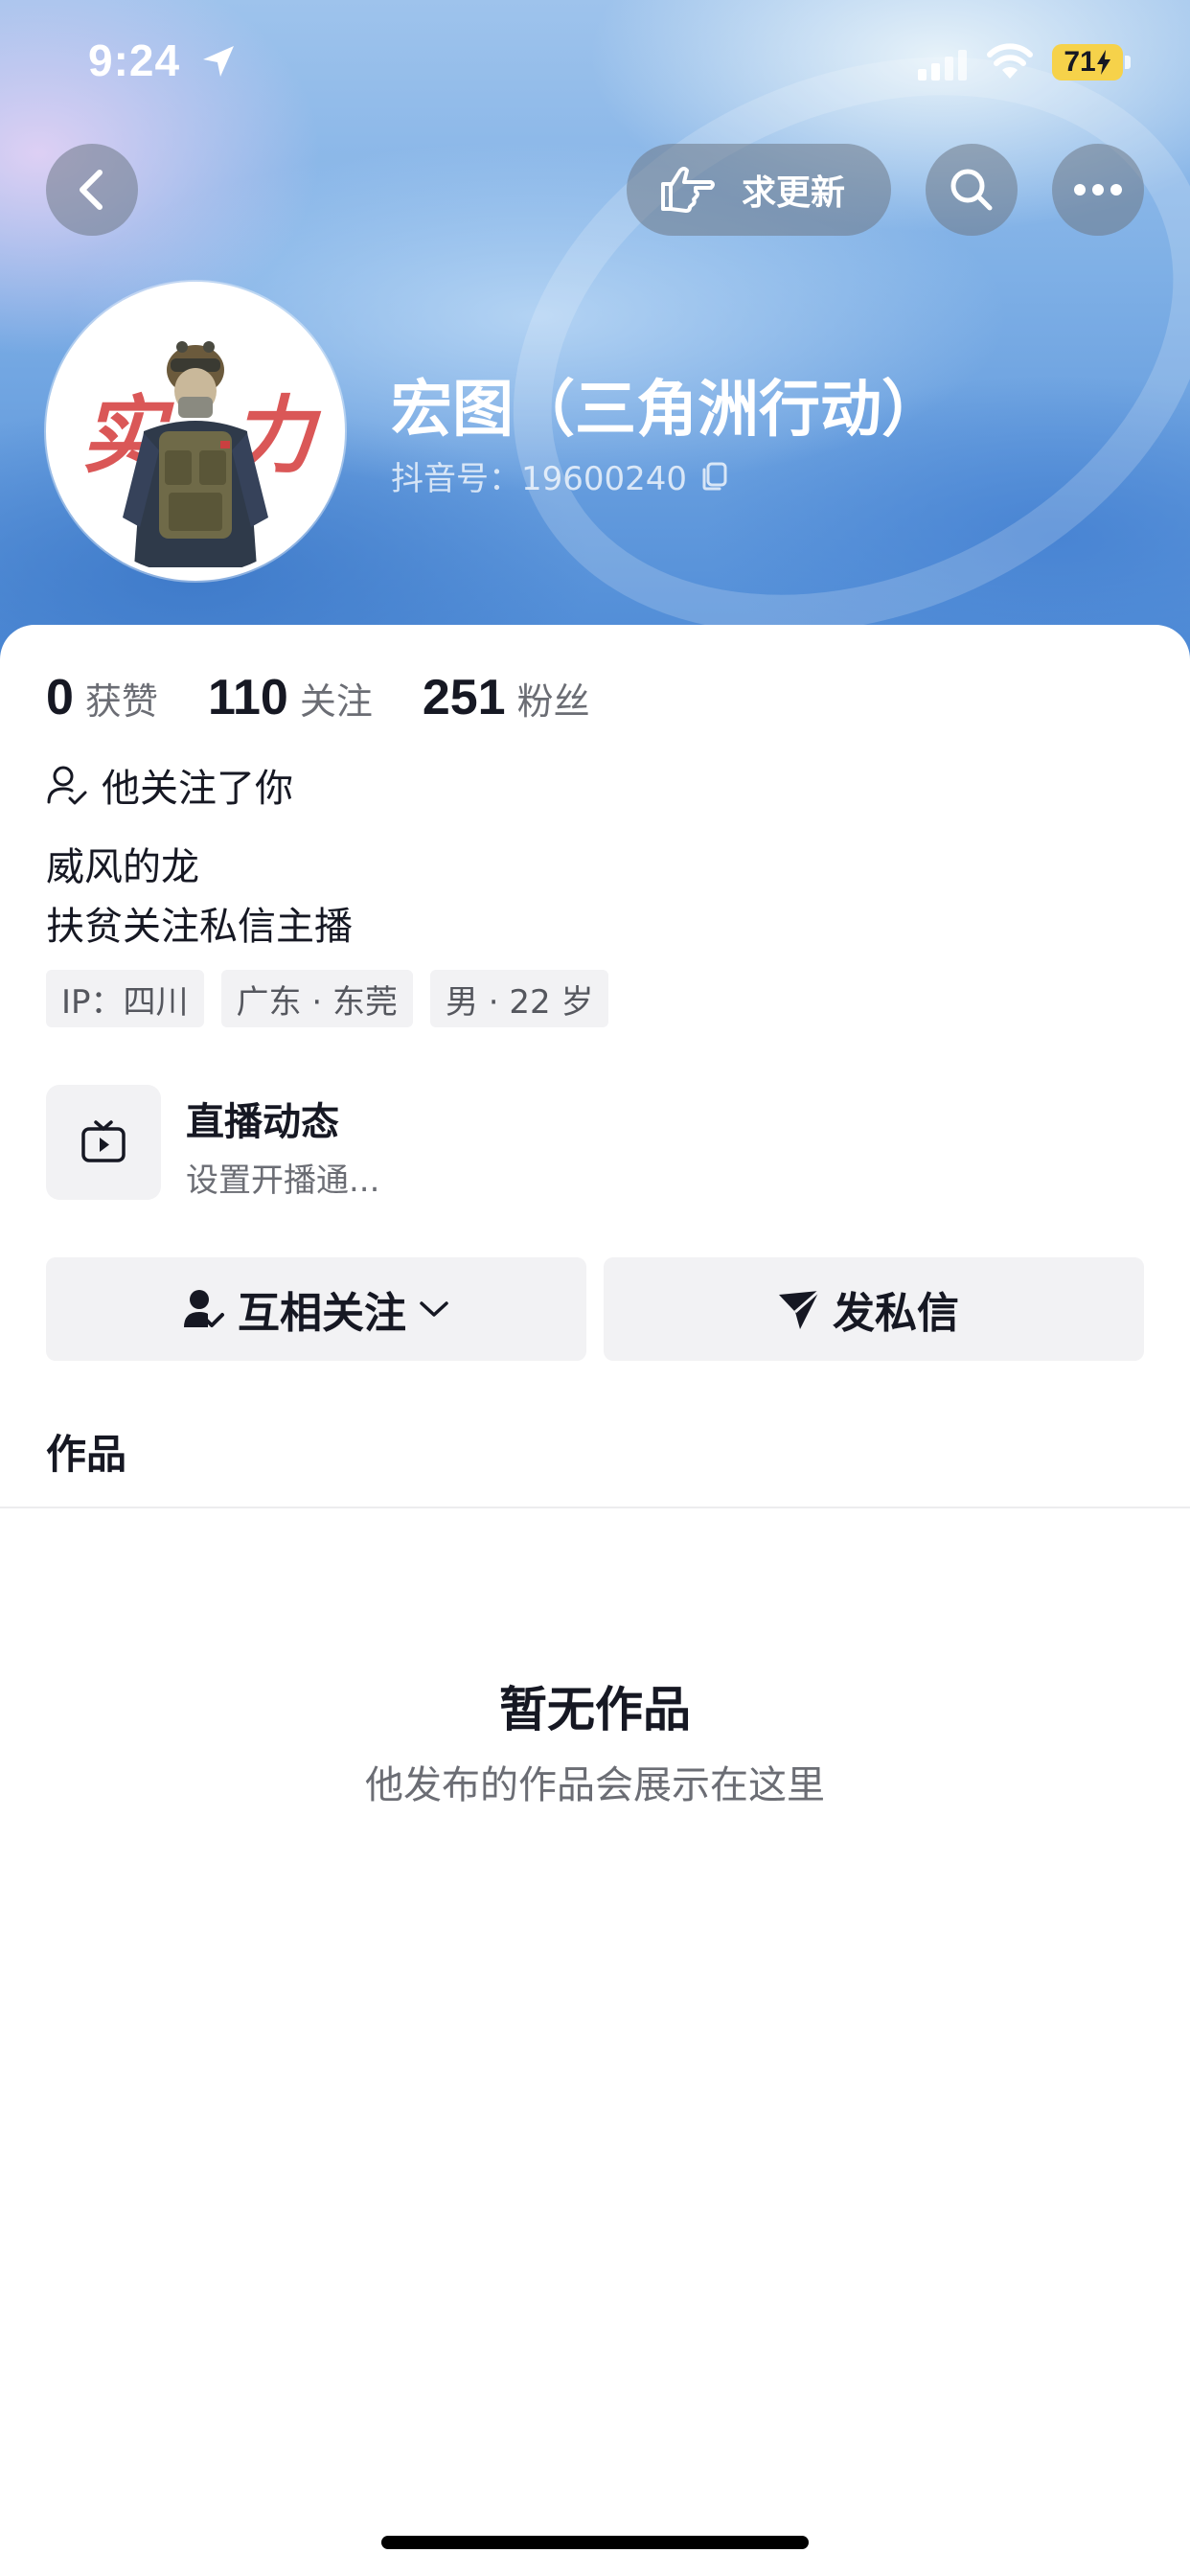 This screenshot has width=1190, height=2576. What do you see at coordinates (896, 1313) in the screenshot?
I see `send-message-label: 发私信` at bounding box center [896, 1313].